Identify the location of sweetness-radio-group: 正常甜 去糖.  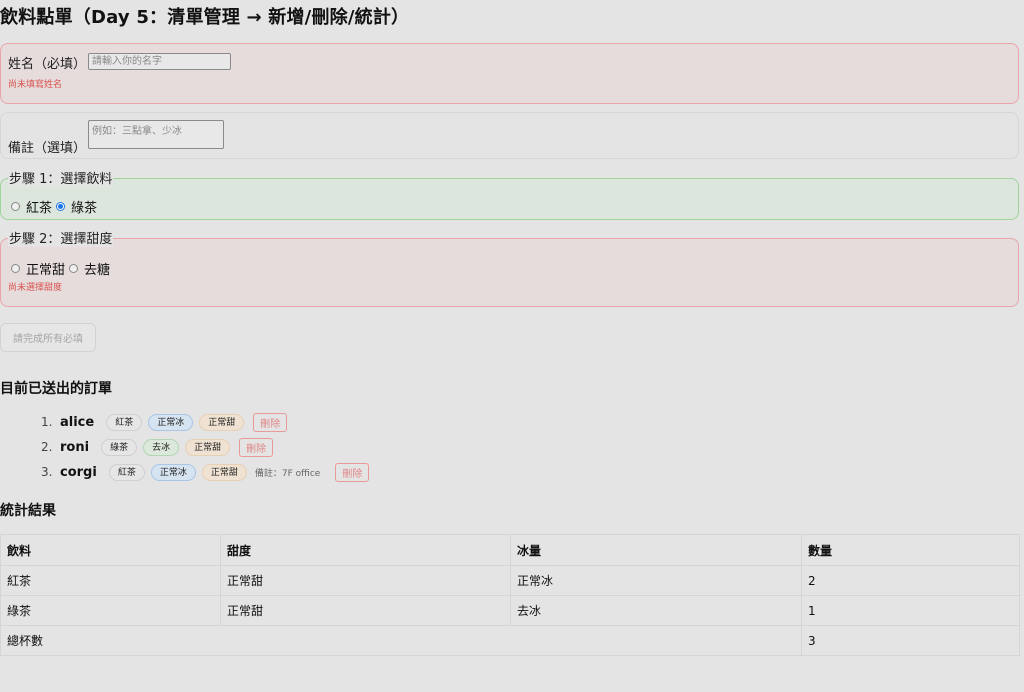
(62, 268).